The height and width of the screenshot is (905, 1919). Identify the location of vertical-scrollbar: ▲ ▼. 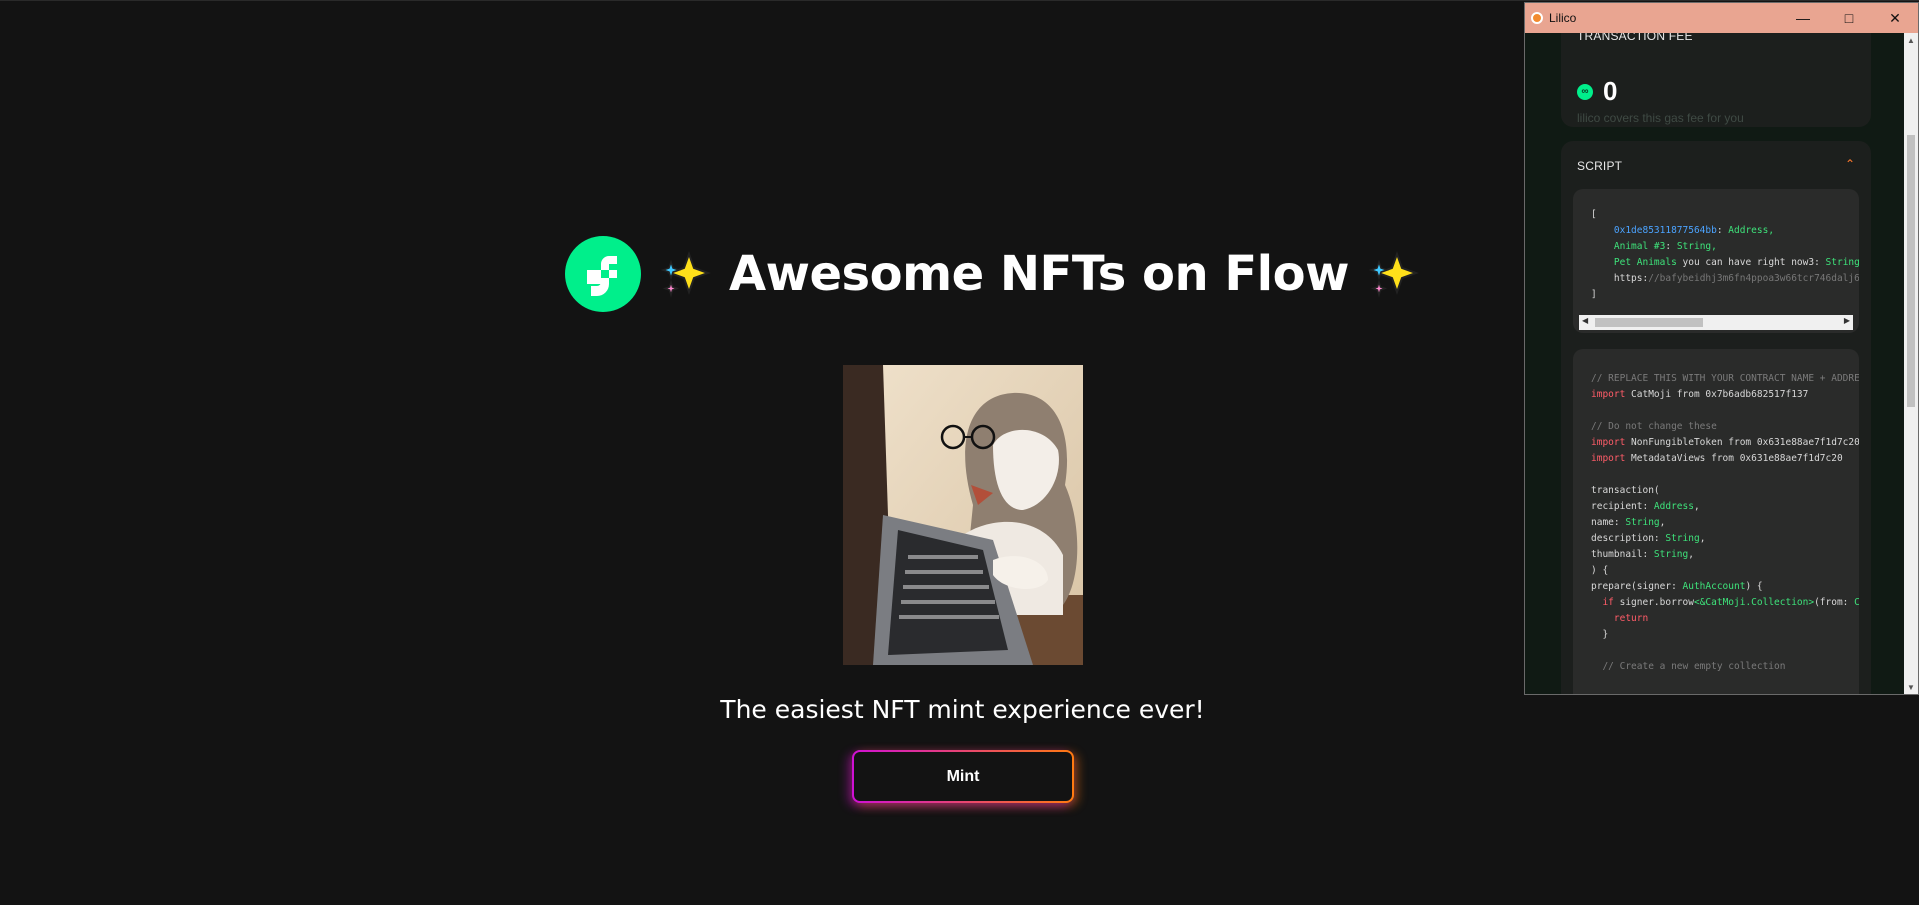
(1911, 363).